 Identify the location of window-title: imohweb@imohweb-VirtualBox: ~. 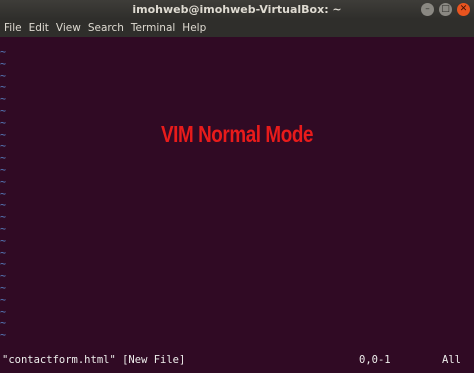
(237, 9).